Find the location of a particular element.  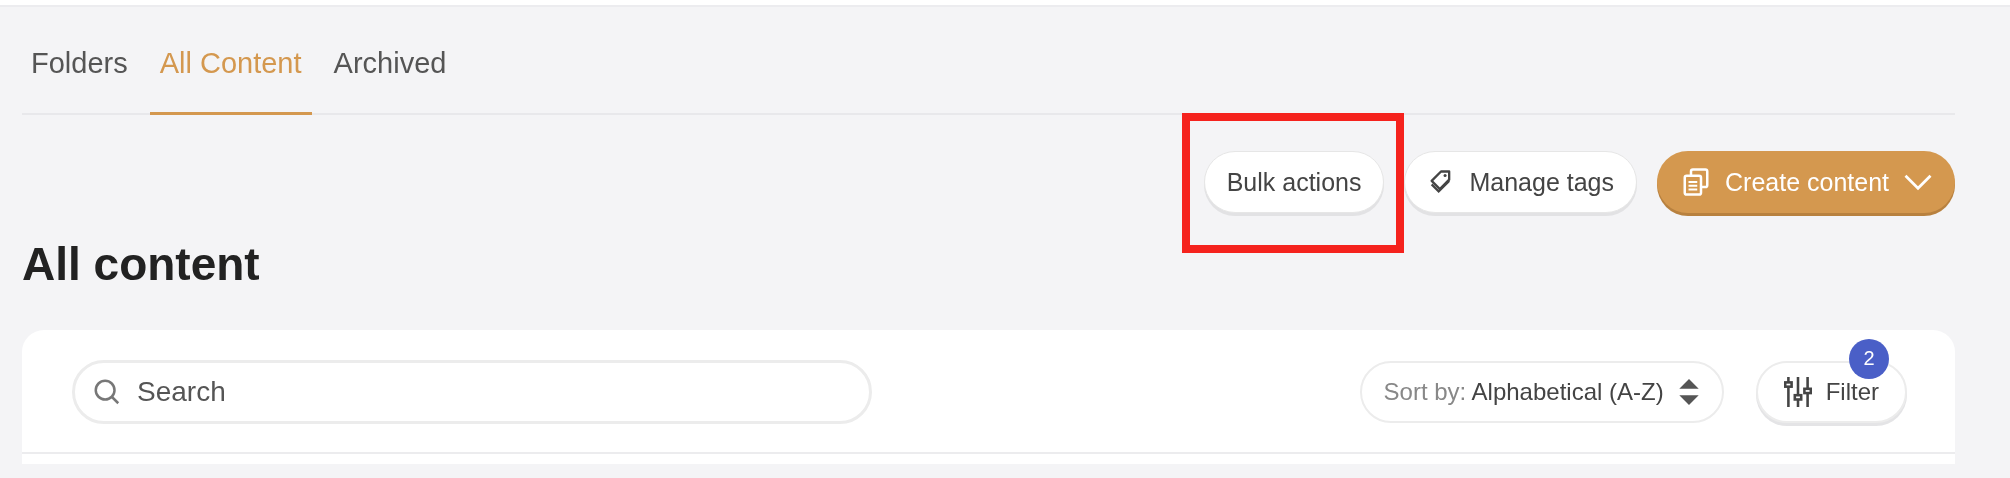

manage-tags-button: Manage tags is located at coordinates (1520, 182).